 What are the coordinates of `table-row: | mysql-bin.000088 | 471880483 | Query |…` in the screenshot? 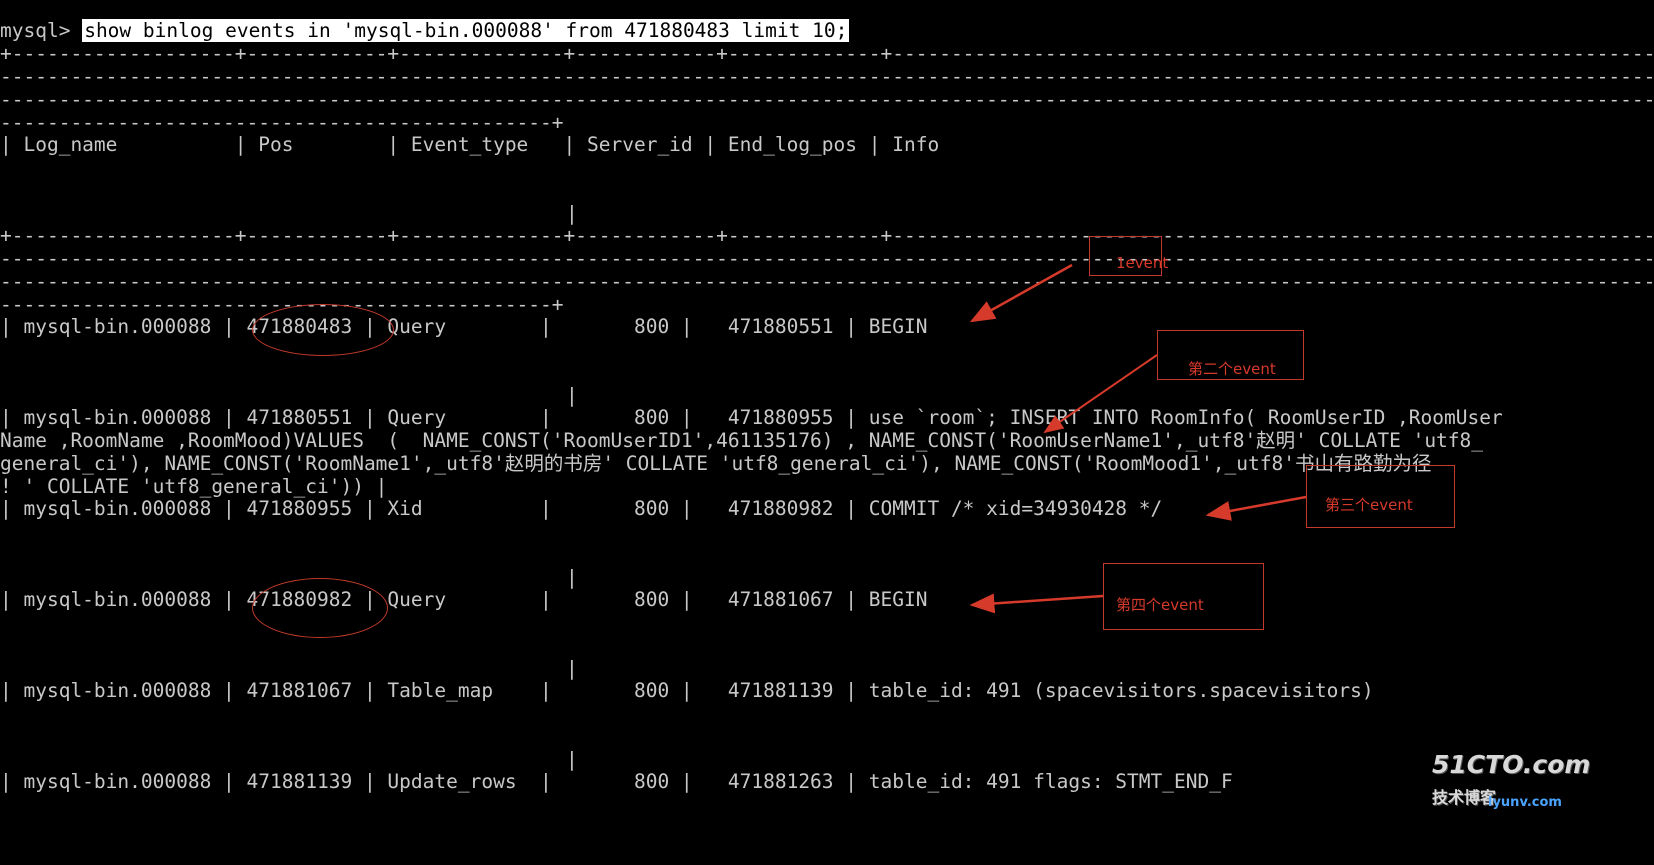 It's located at (464, 326).